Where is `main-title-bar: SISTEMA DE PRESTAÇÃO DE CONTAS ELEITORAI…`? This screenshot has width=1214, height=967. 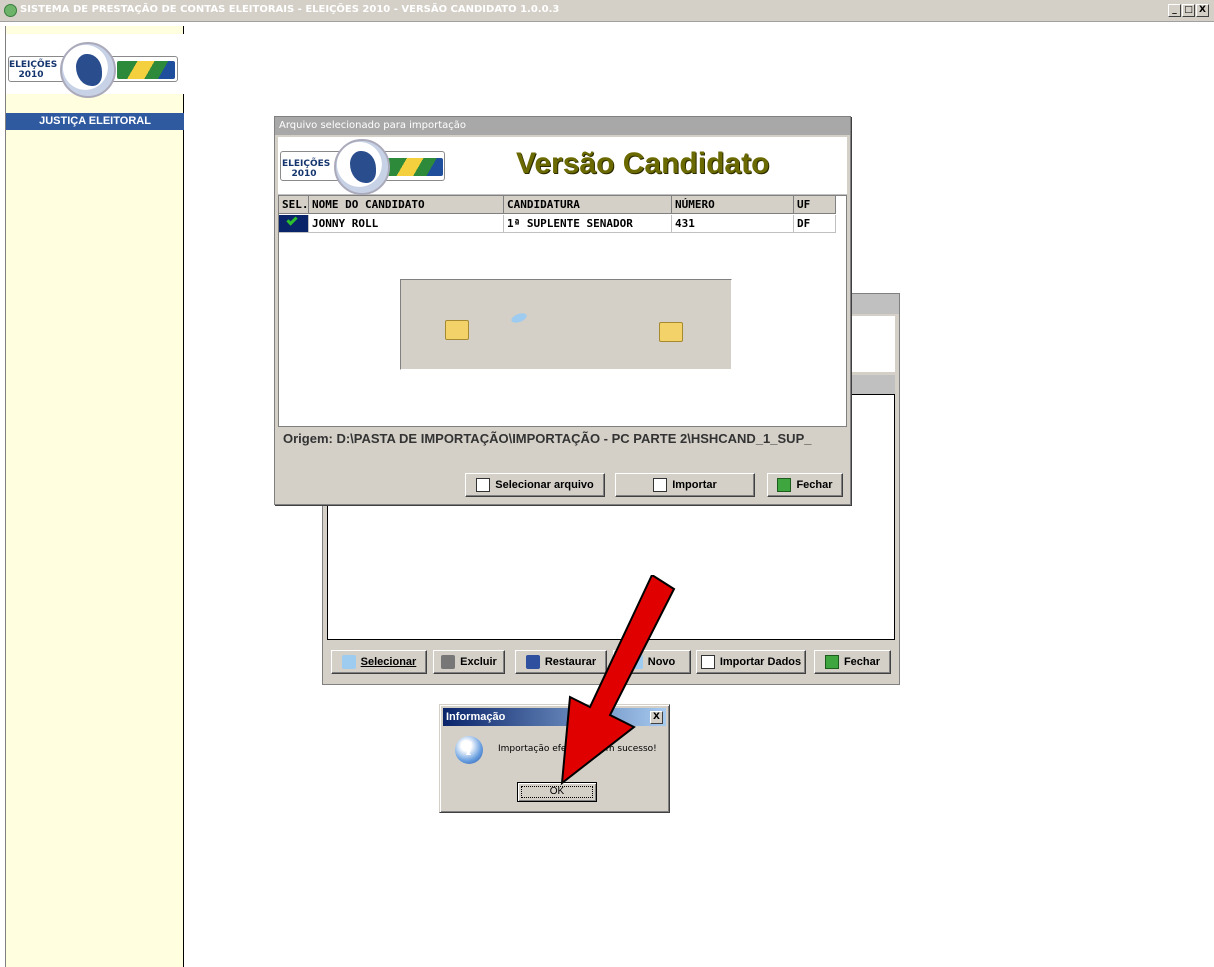
main-title-bar: SISTEMA DE PRESTAÇÃO DE CONTAS ELEITORAI… is located at coordinates (607, 11).